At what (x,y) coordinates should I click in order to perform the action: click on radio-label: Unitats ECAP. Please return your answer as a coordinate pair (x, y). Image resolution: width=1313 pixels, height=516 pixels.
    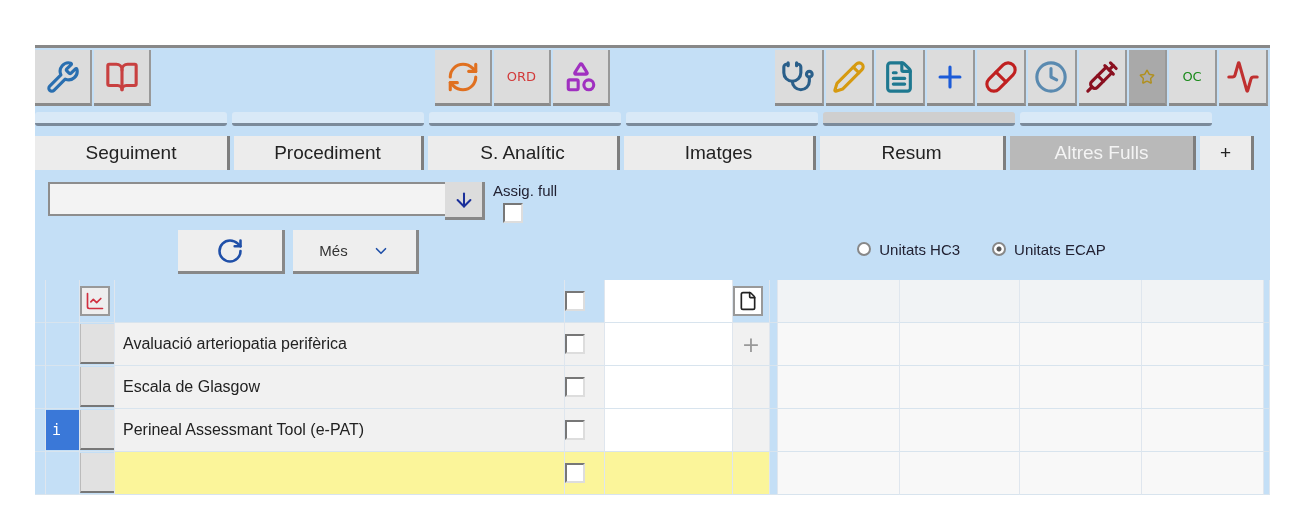
    Looking at the image, I should click on (1060, 249).